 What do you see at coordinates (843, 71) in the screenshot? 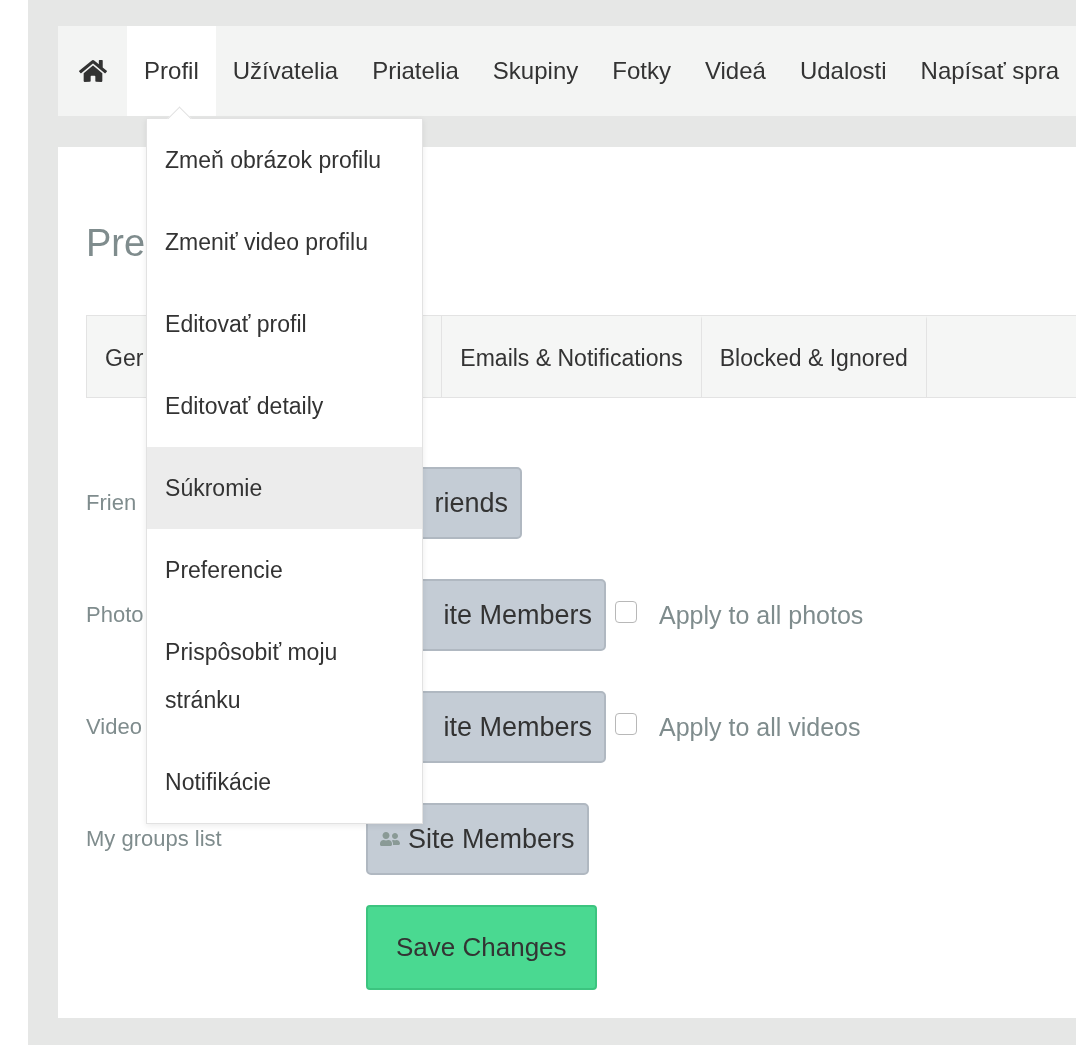
I see `nav-link: Udalosti` at bounding box center [843, 71].